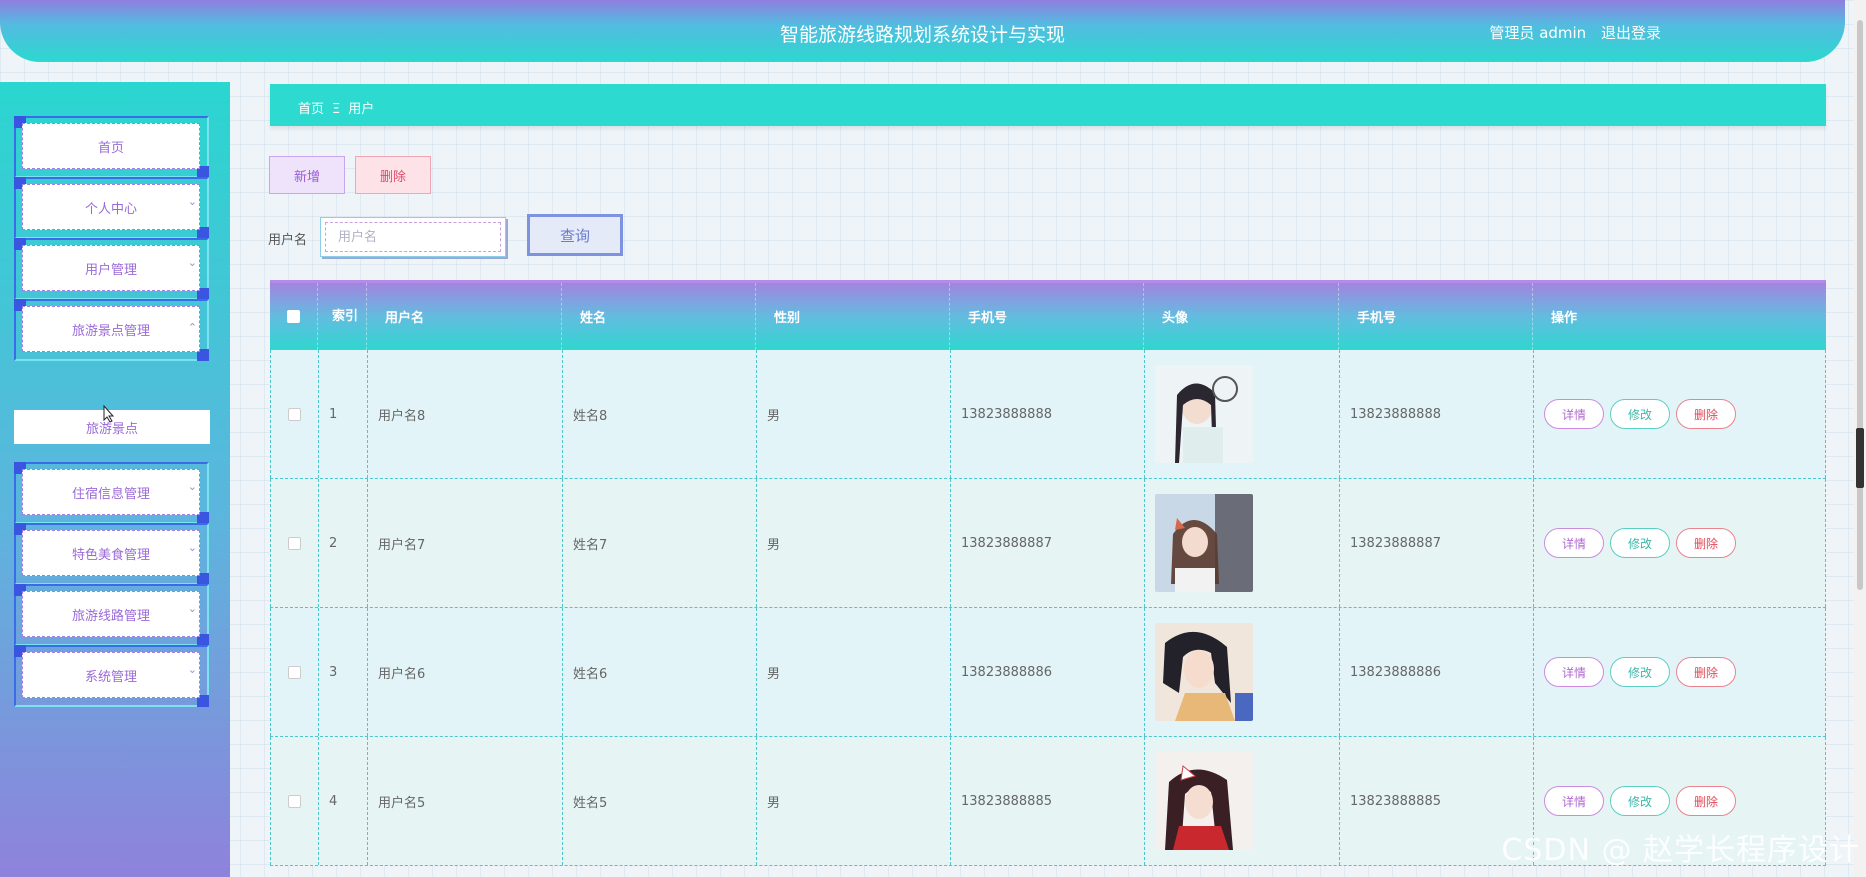 This screenshot has height=877, width=1866. I want to click on sidebar-item-label: 旅游景点管理, so click(111, 329).